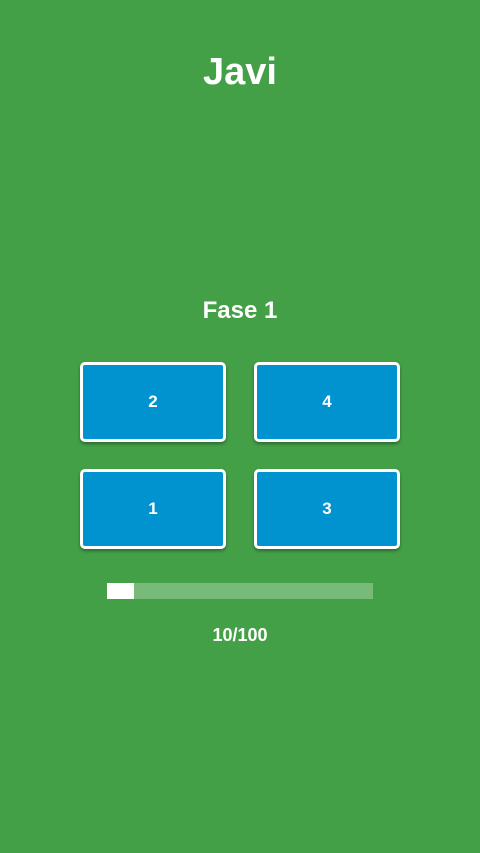 This screenshot has width=480, height=853. I want to click on tile-grid: 2 4 1 3, so click(240, 455).